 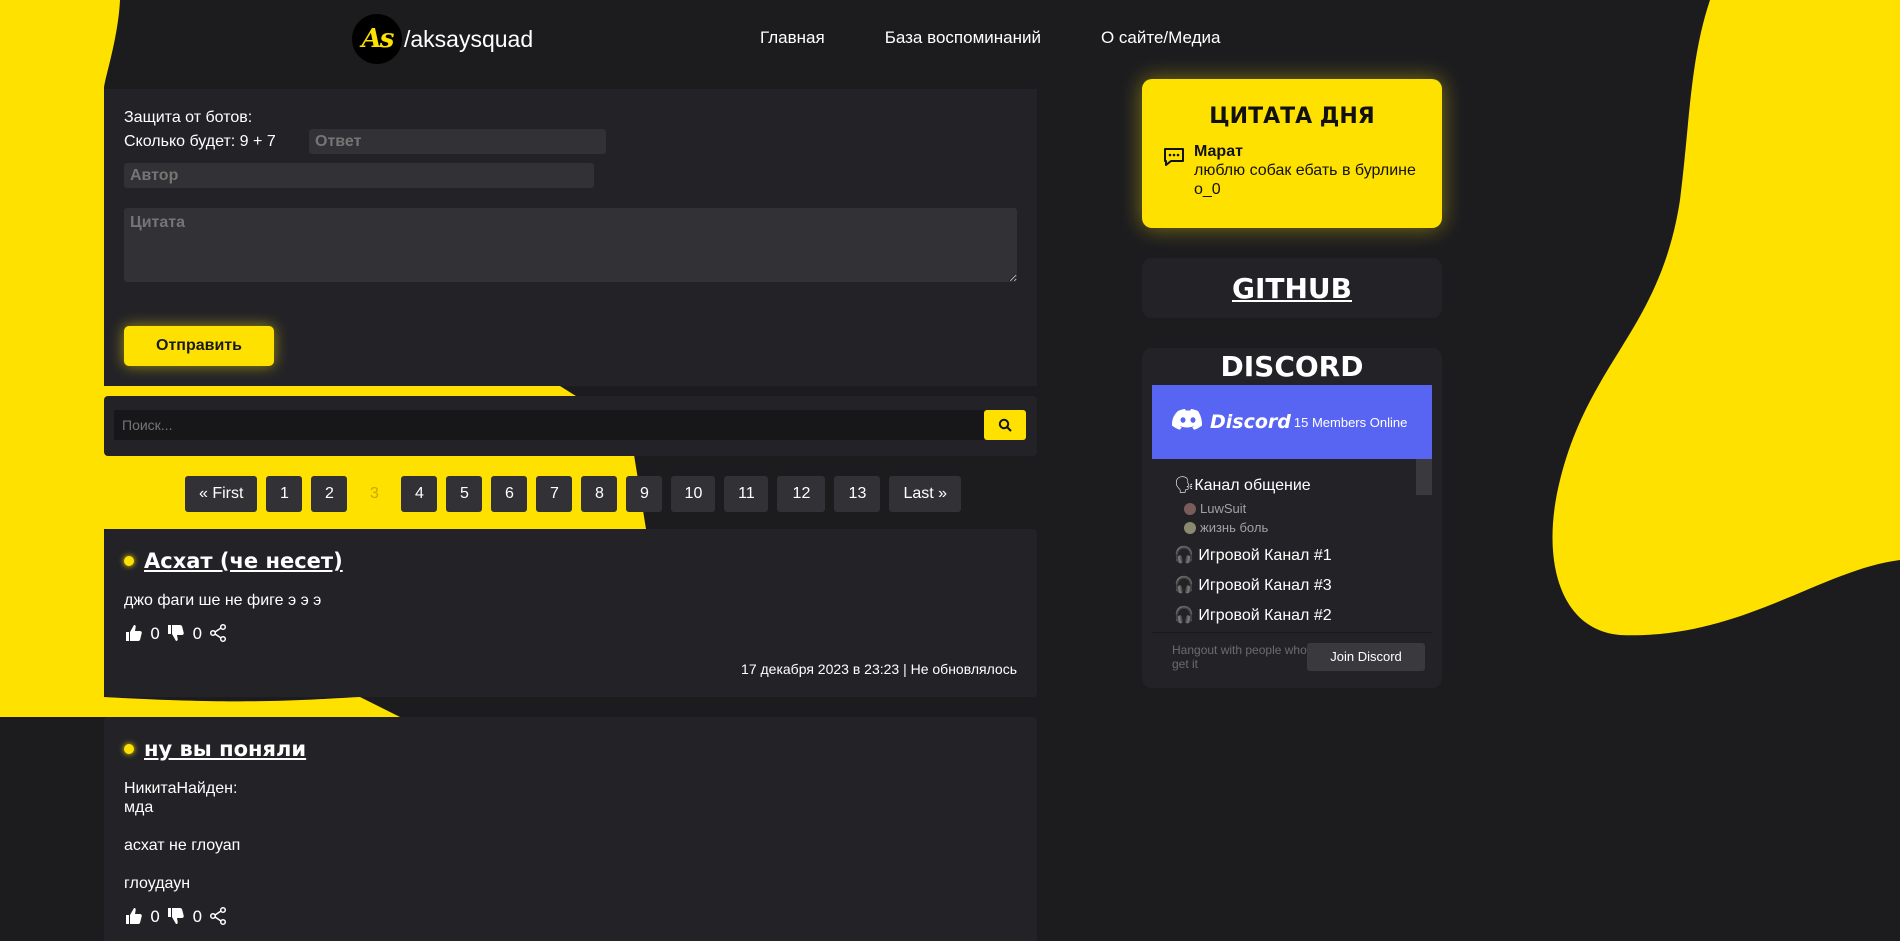 What do you see at coordinates (284, 494) in the screenshot?
I see `page-link: 1` at bounding box center [284, 494].